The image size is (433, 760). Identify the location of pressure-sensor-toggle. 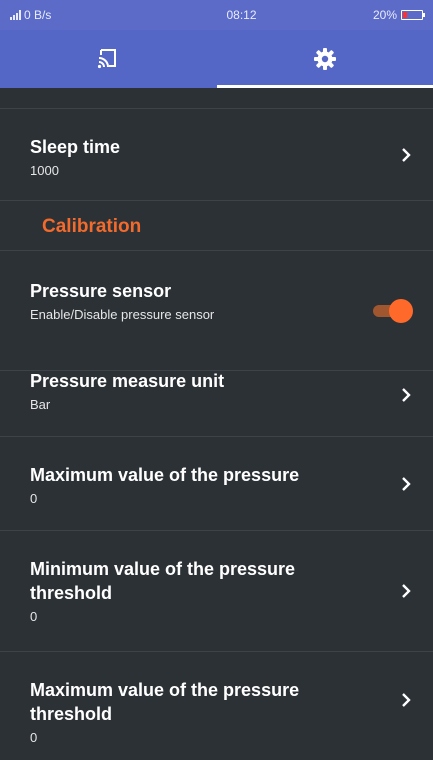
(393, 310).